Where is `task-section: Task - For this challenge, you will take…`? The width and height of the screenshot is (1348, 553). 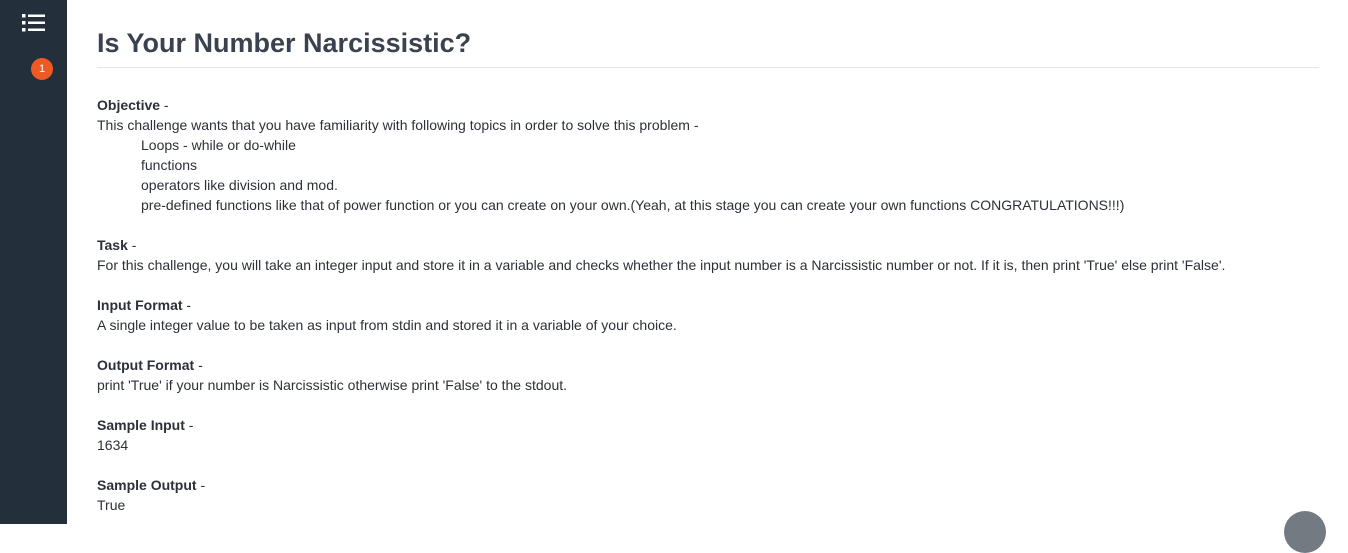
task-section: Task - For this challenge, you will take… is located at coordinates (708, 255).